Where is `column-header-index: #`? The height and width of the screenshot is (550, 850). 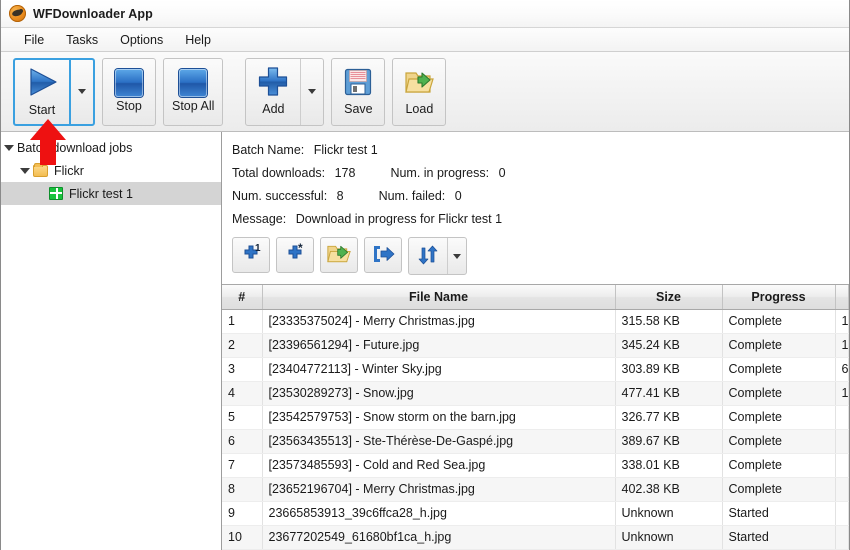 column-header-index: # is located at coordinates (242, 297).